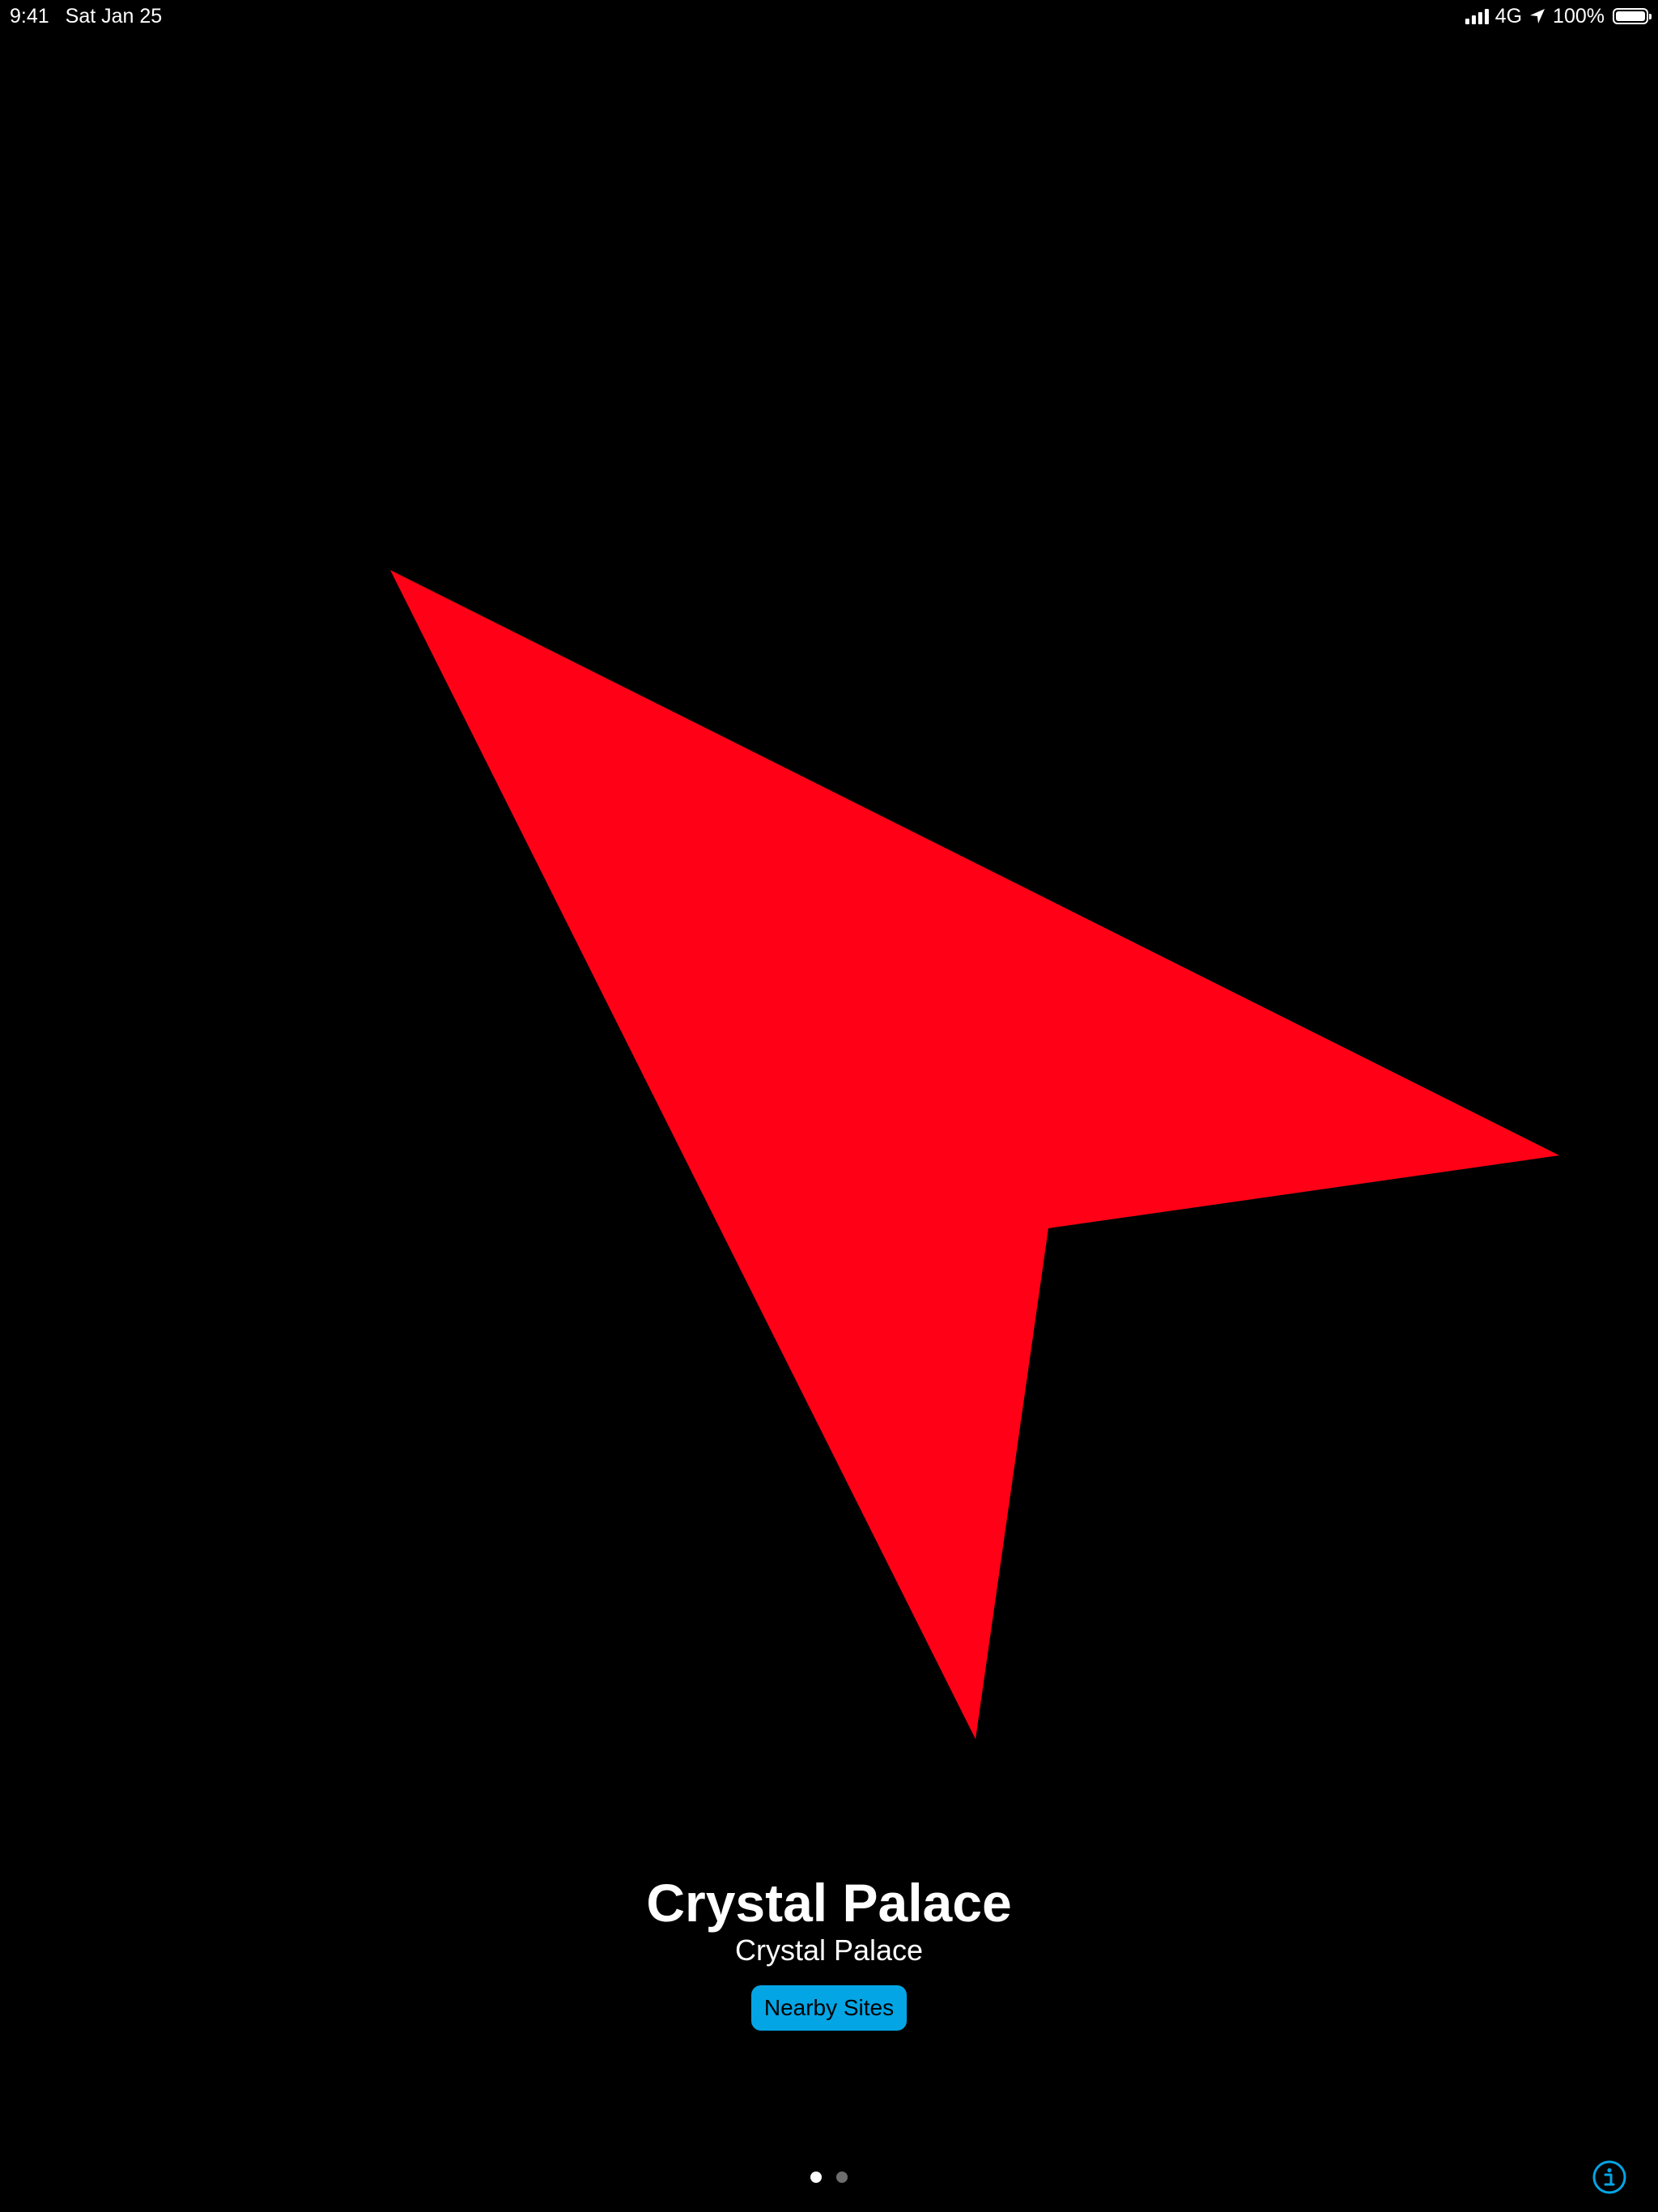 Image resolution: width=1658 pixels, height=2212 pixels. What do you see at coordinates (1609, 2177) in the screenshot?
I see `info-icon` at bounding box center [1609, 2177].